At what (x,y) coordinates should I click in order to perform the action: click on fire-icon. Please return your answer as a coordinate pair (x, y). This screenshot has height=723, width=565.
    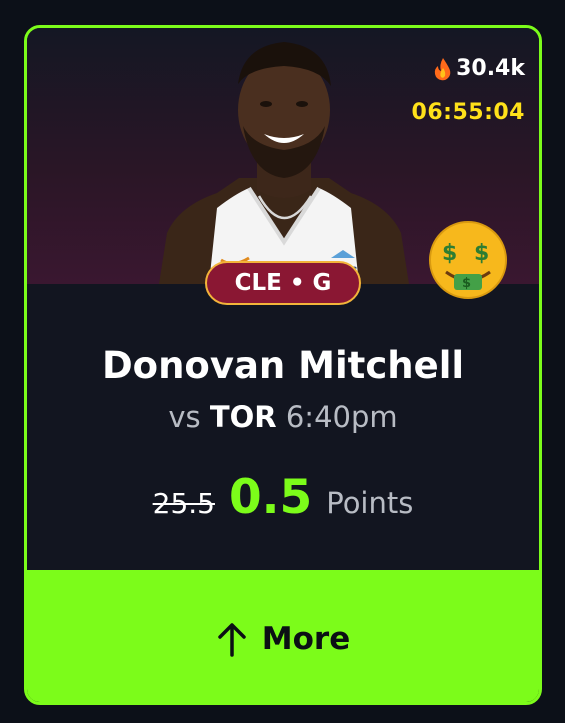
    Looking at the image, I should click on (442, 68).